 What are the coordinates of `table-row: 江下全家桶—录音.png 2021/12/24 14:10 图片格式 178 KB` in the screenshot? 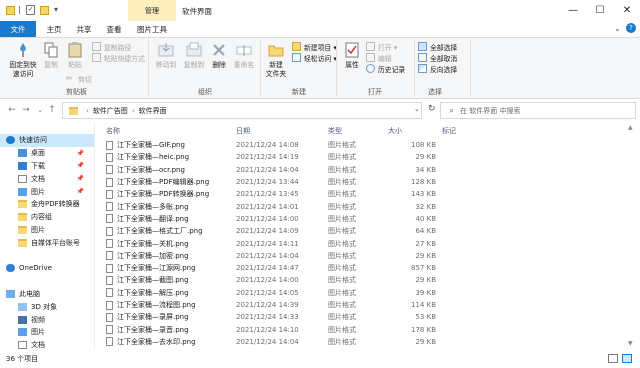 It's located at (368, 329).